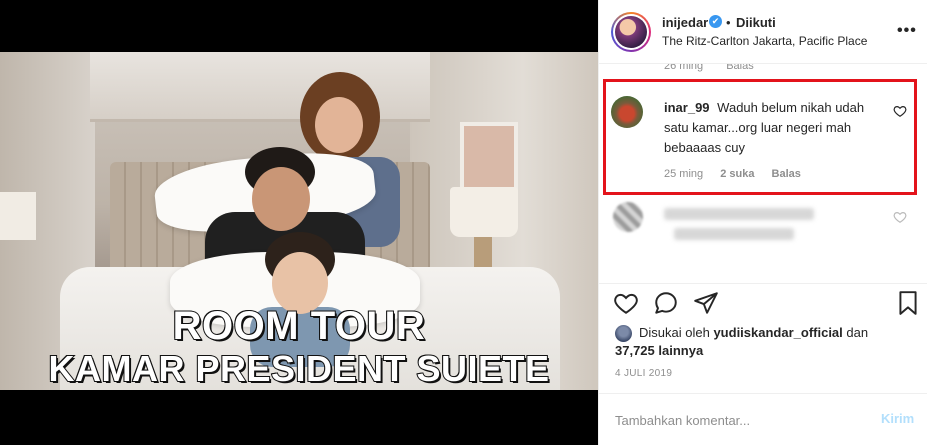 The height and width of the screenshot is (445, 927). I want to click on heart-icon, so click(626, 303).